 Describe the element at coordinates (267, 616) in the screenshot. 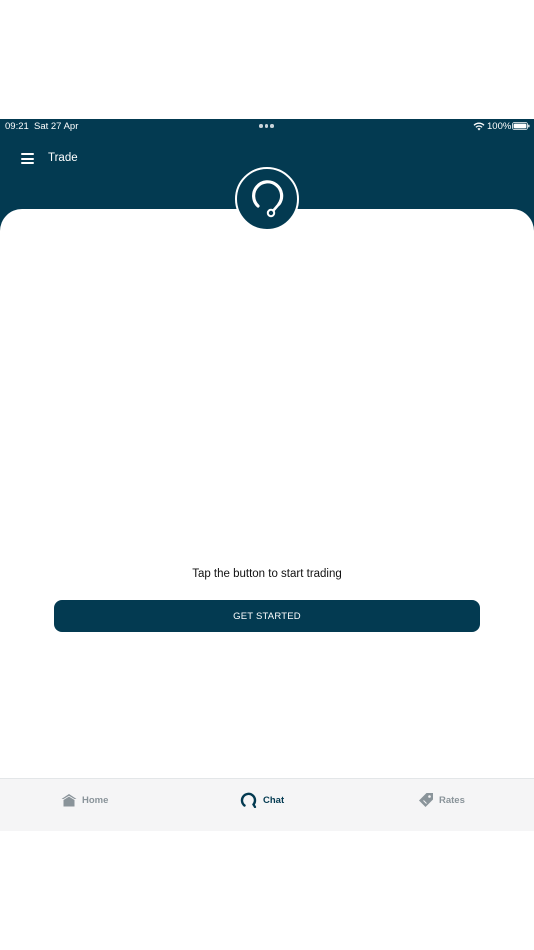

I see `get-started-button: GET STARTED` at that location.